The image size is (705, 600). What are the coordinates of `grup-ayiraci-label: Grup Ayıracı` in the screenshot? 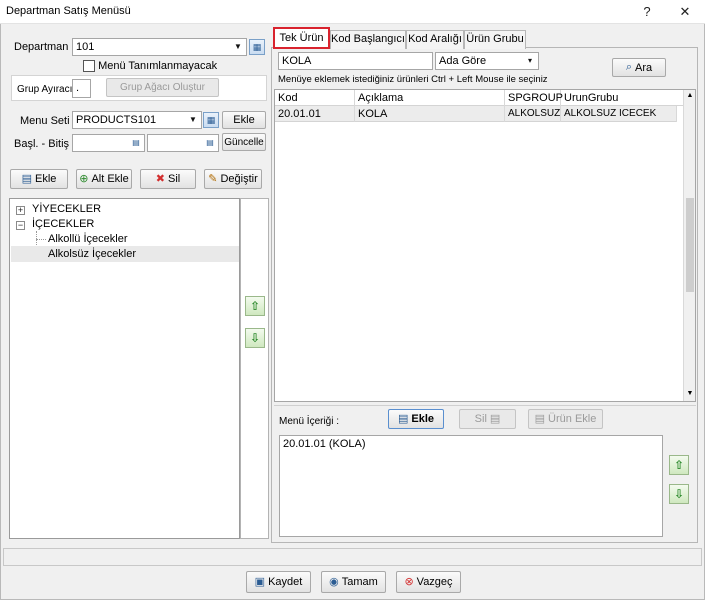 It's located at (45, 89).